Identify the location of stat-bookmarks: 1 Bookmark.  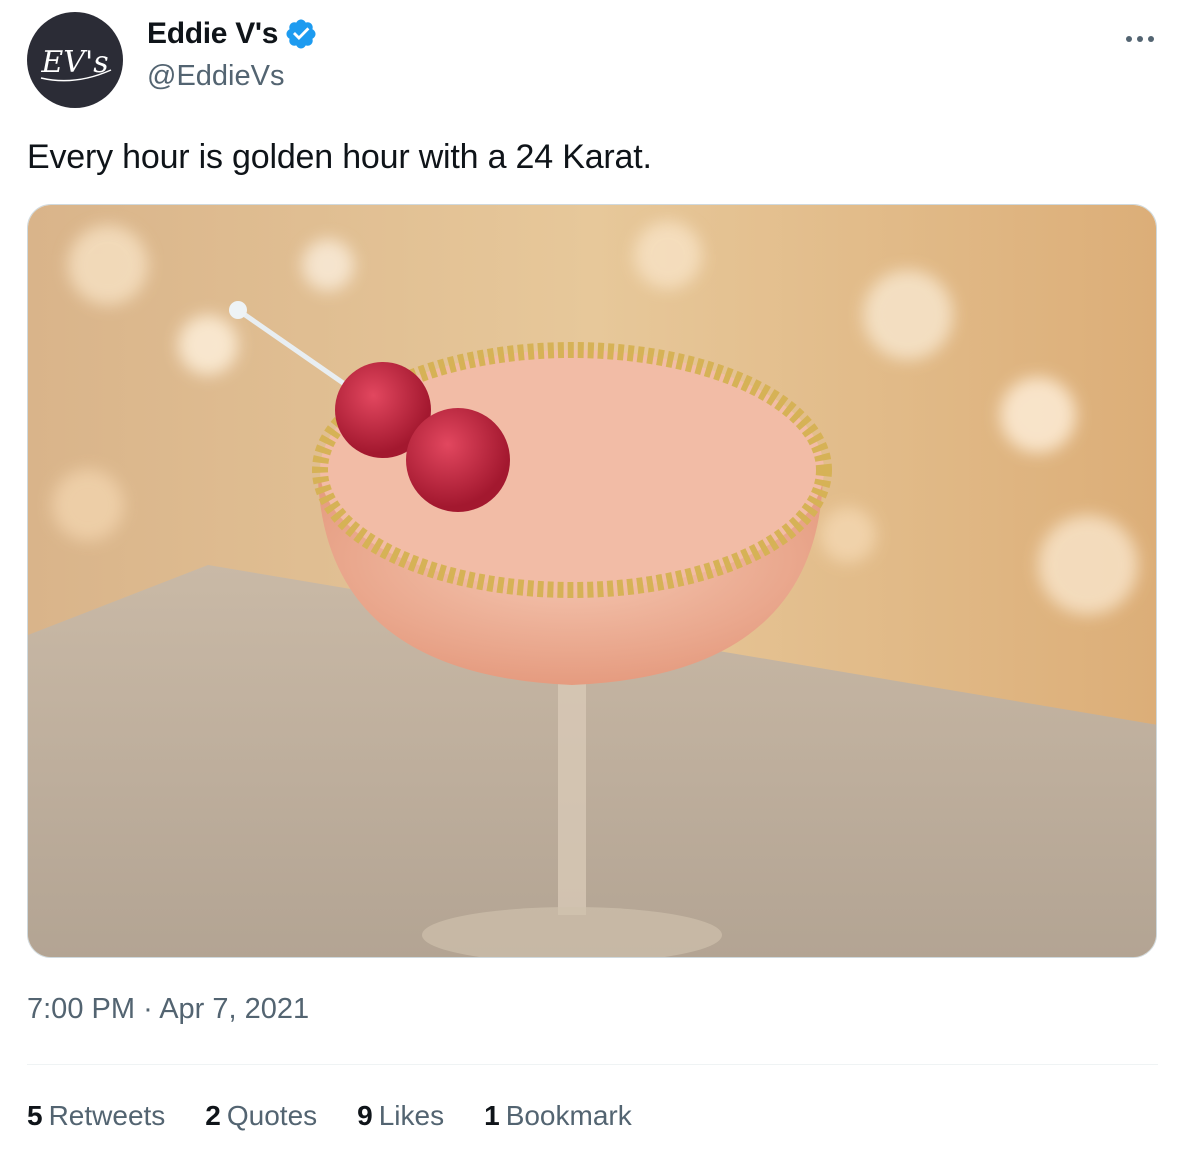
(558, 1116).